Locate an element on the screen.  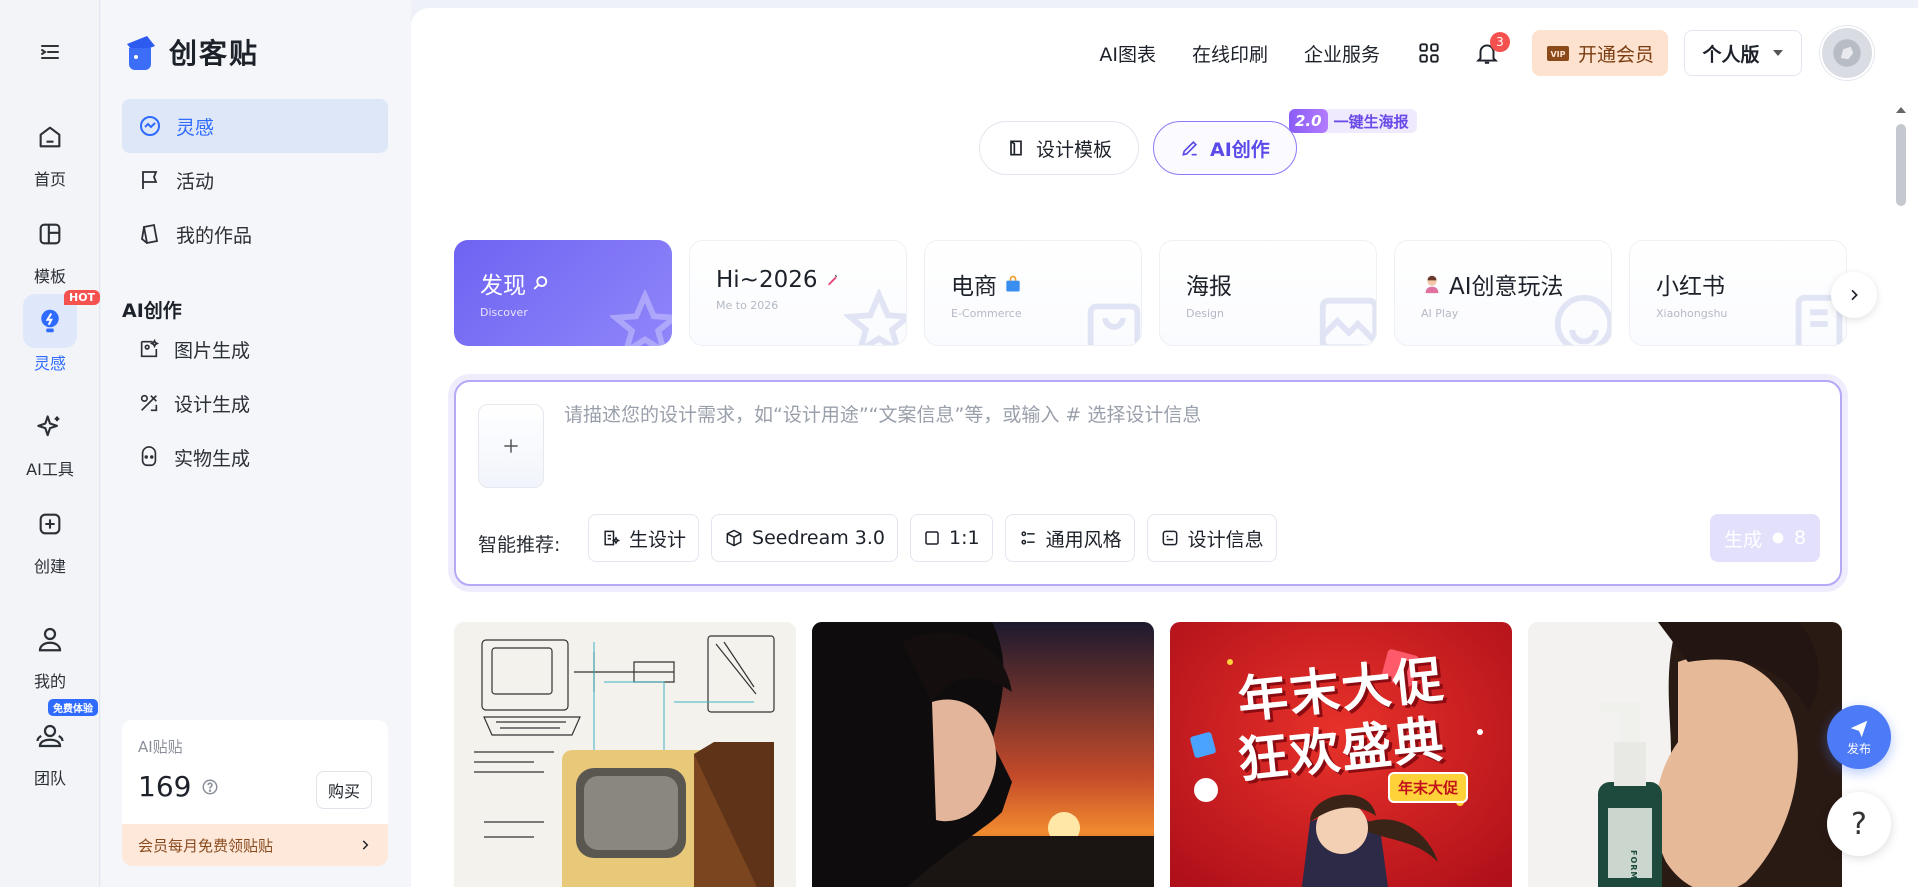
category-xiaohongshu: 小红书 Xiaohongshu is located at coordinates (1738, 293).